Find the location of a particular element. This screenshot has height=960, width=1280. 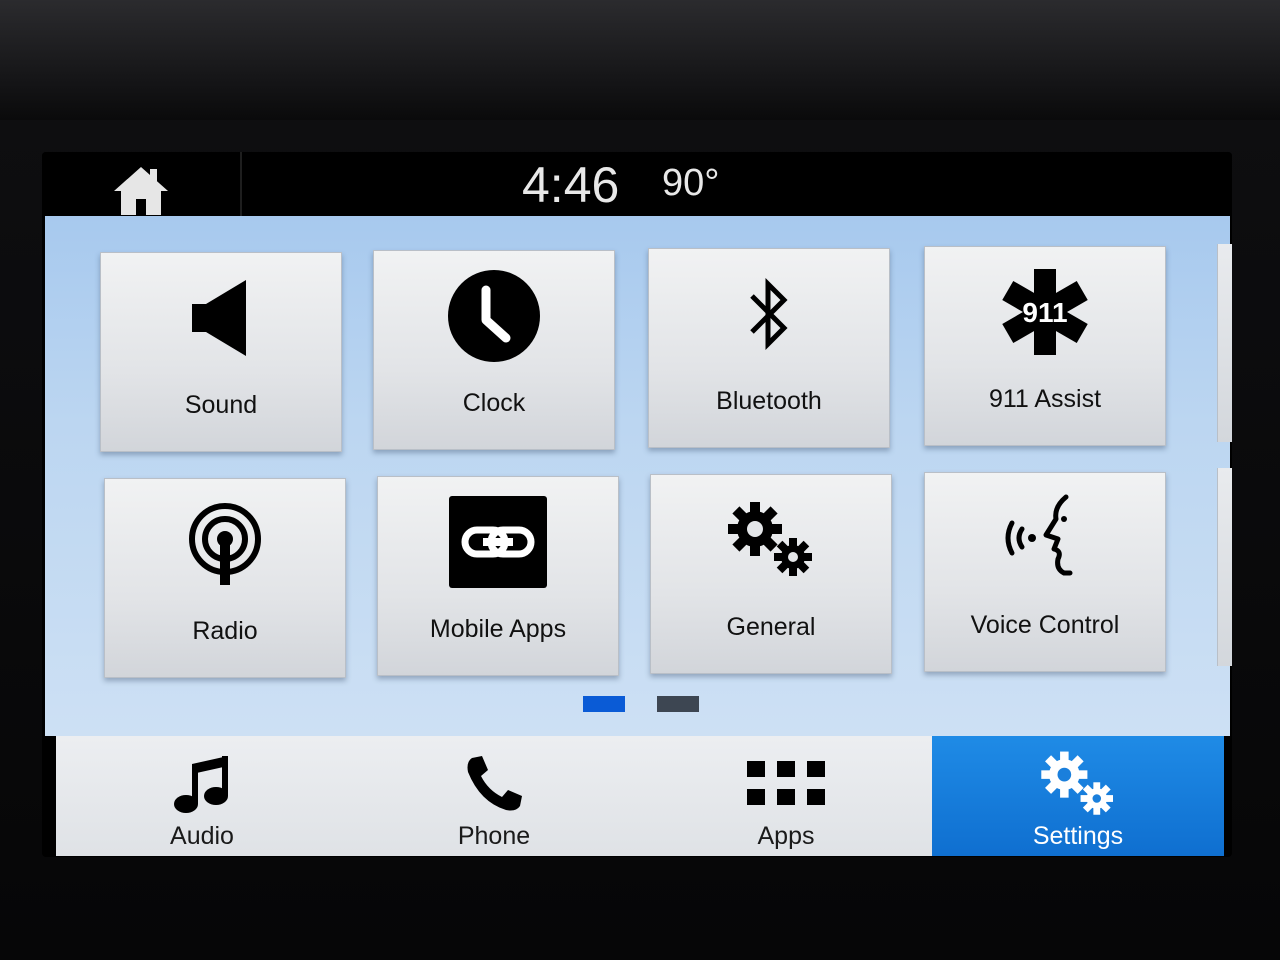

nav-label: Phone is located at coordinates (494, 836).